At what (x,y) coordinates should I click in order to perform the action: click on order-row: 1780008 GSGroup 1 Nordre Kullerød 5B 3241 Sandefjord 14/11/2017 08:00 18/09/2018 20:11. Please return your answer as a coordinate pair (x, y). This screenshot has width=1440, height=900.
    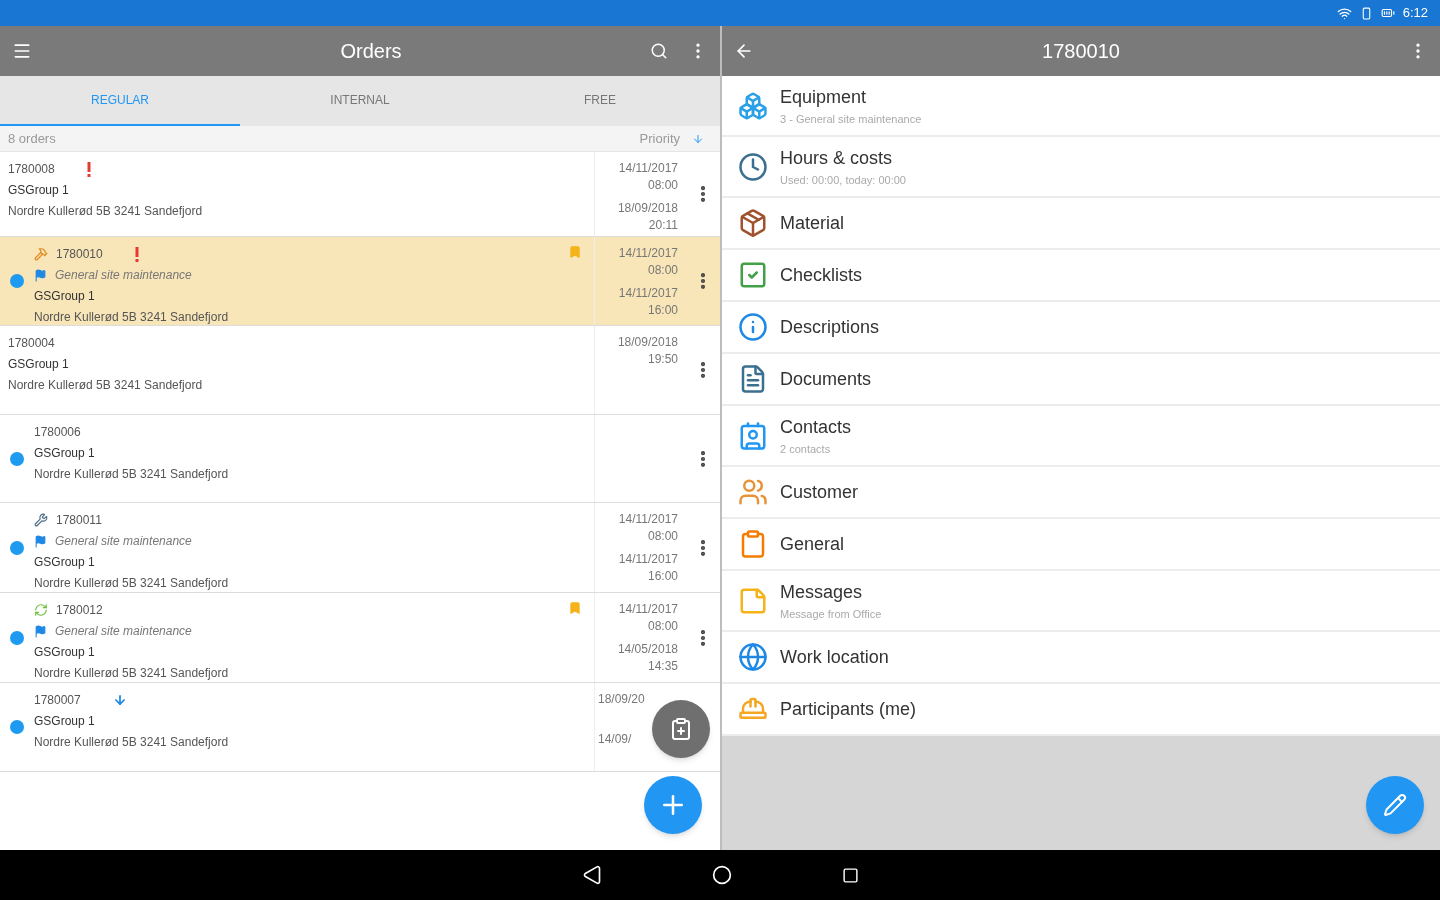
    Looking at the image, I should click on (360, 194).